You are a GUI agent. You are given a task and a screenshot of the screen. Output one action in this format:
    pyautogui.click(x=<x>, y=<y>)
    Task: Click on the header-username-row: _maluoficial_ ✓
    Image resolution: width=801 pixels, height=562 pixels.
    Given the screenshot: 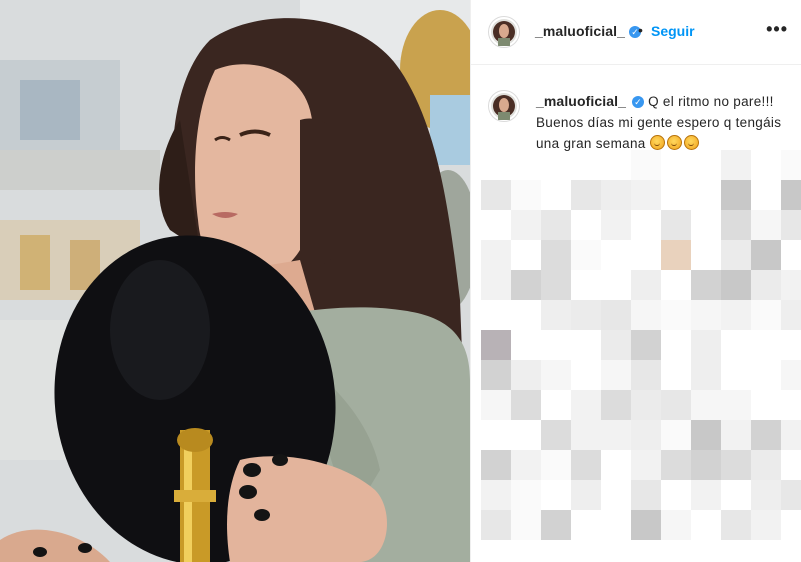 What is the action you would take?
    pyautogui.click(x=588, y=32)
    